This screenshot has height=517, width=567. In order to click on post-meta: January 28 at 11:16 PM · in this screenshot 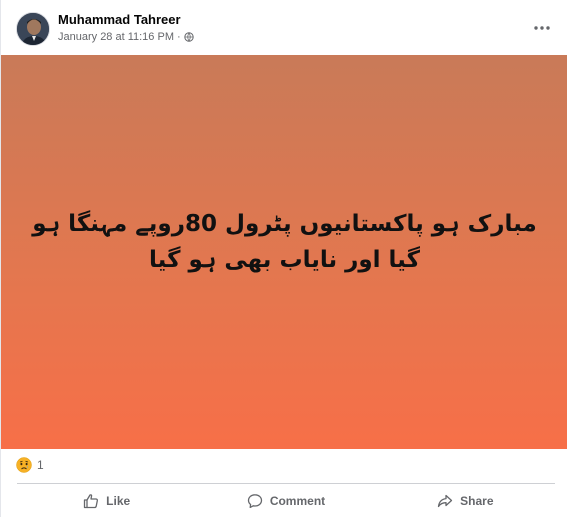, I will do `click(126, 37)`.